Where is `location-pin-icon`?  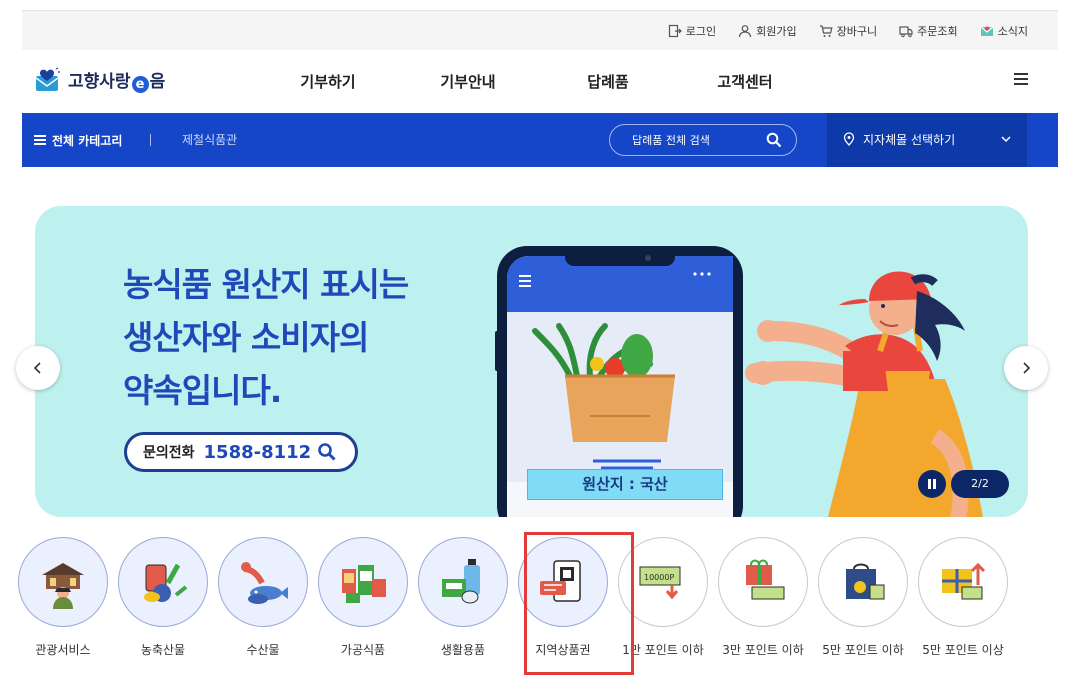
location-pin-icon is located at coordinates (849, 139).